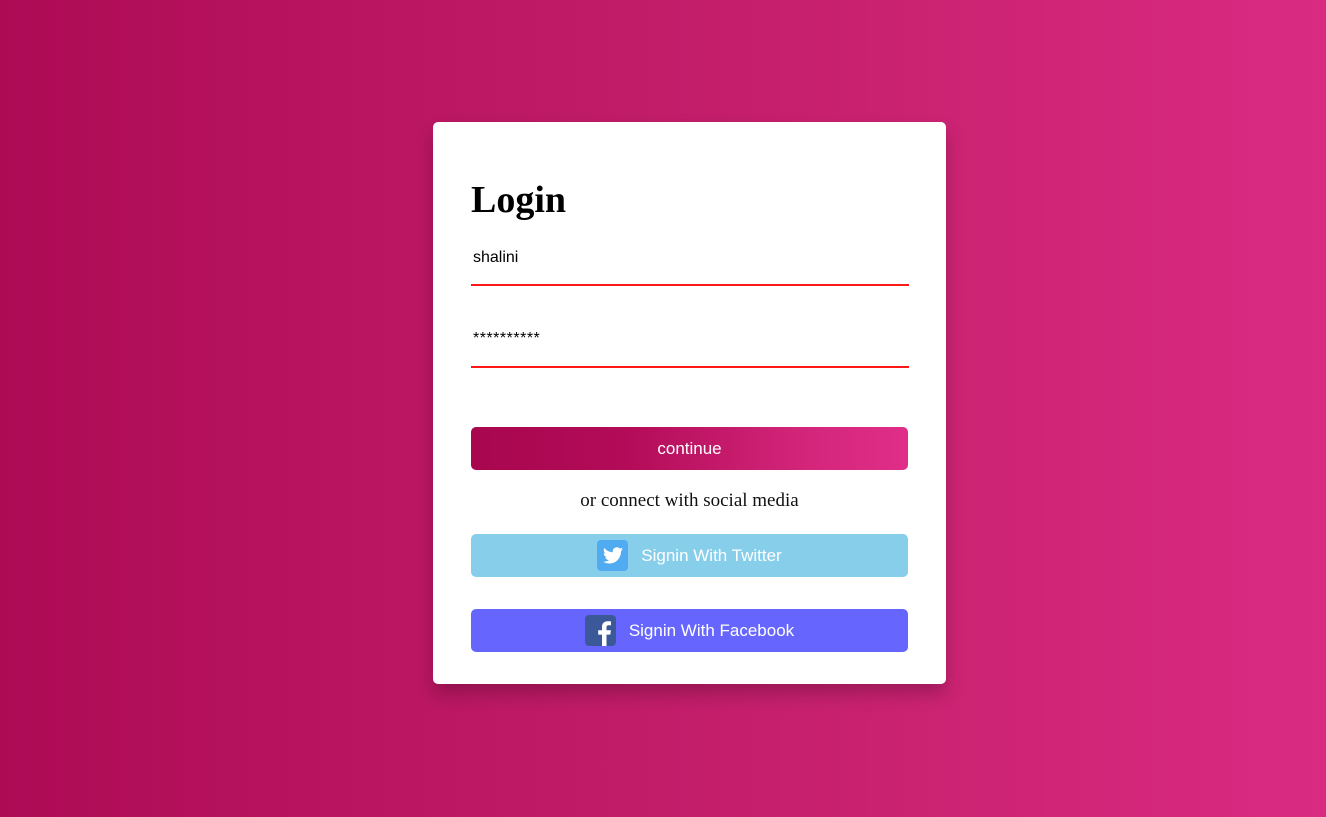 The image size is (1326, 817). Describe the element at coordinates (711, 555) in the screenshot. I see `twitter-signin-label: Signin With Twitter` at that location.